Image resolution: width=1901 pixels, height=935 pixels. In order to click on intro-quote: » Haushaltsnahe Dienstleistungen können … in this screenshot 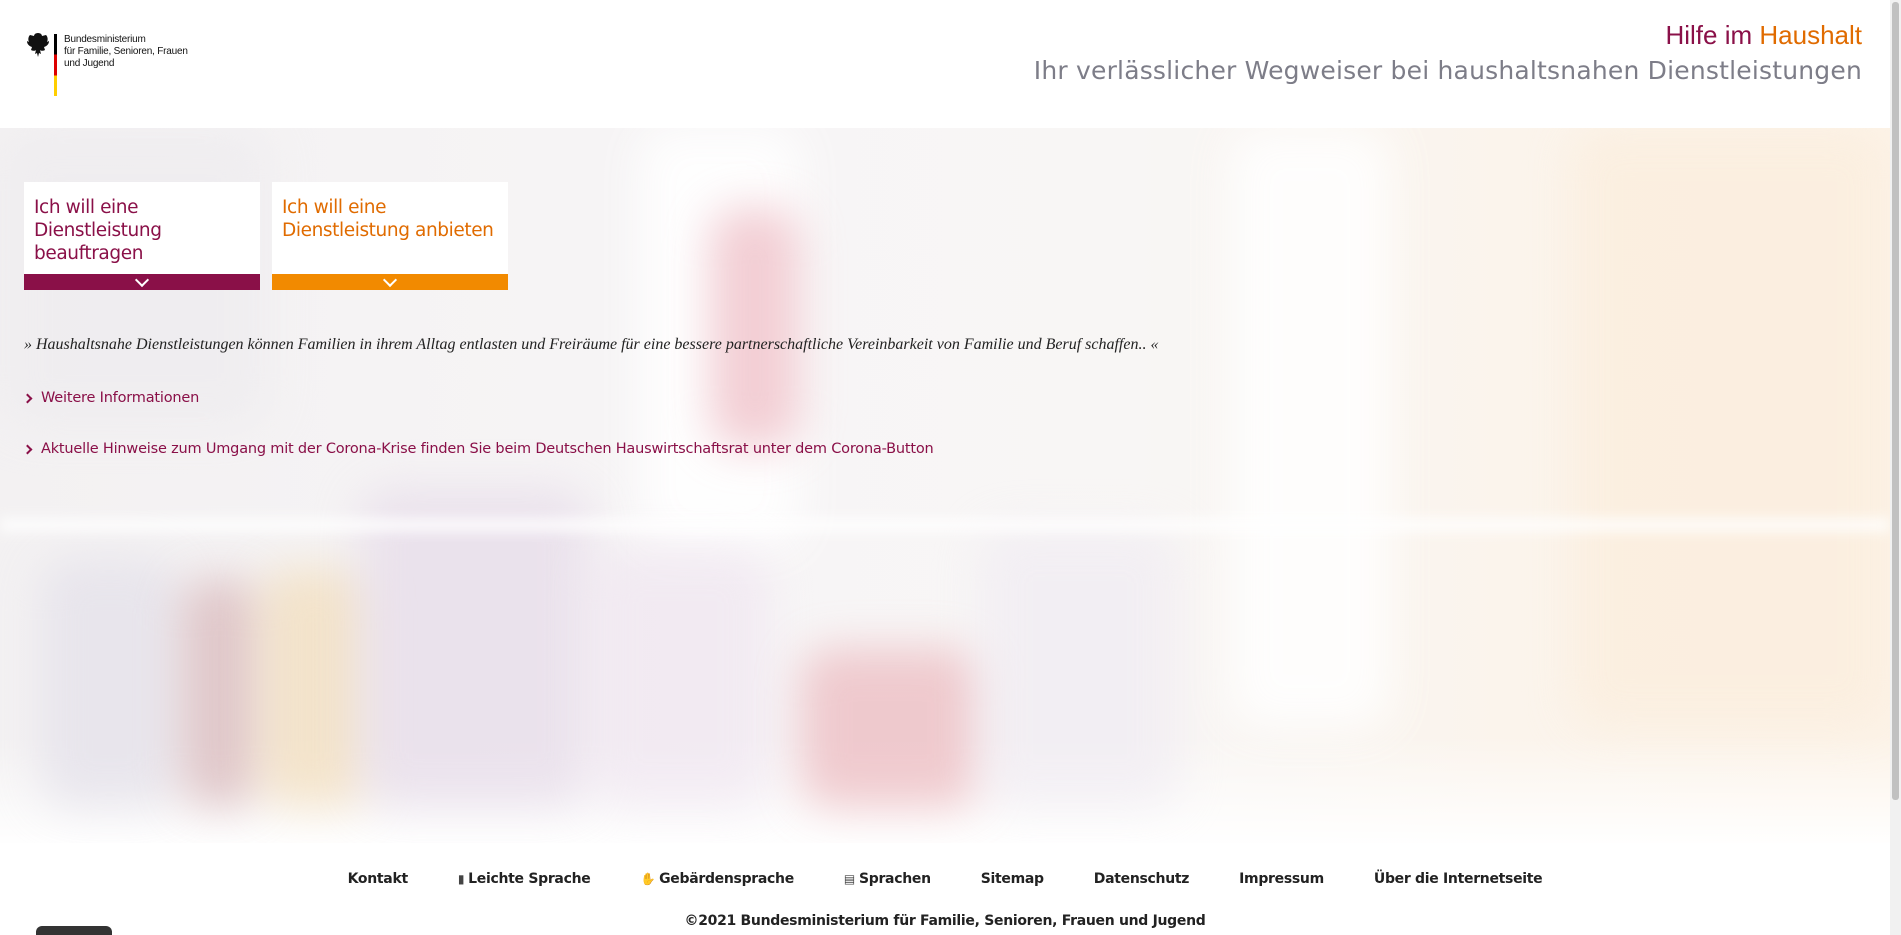, I will do `click(591, 344)`.